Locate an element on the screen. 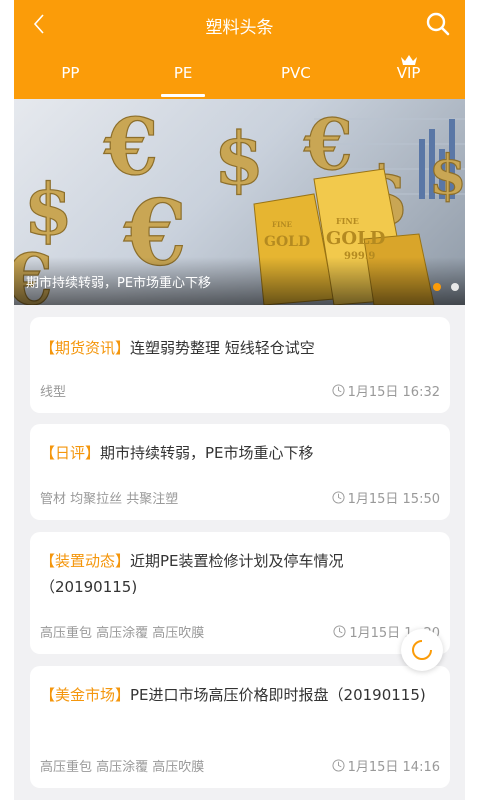 This screenshot has height=800, width=480. search-button is located at coordinates (438, 24).